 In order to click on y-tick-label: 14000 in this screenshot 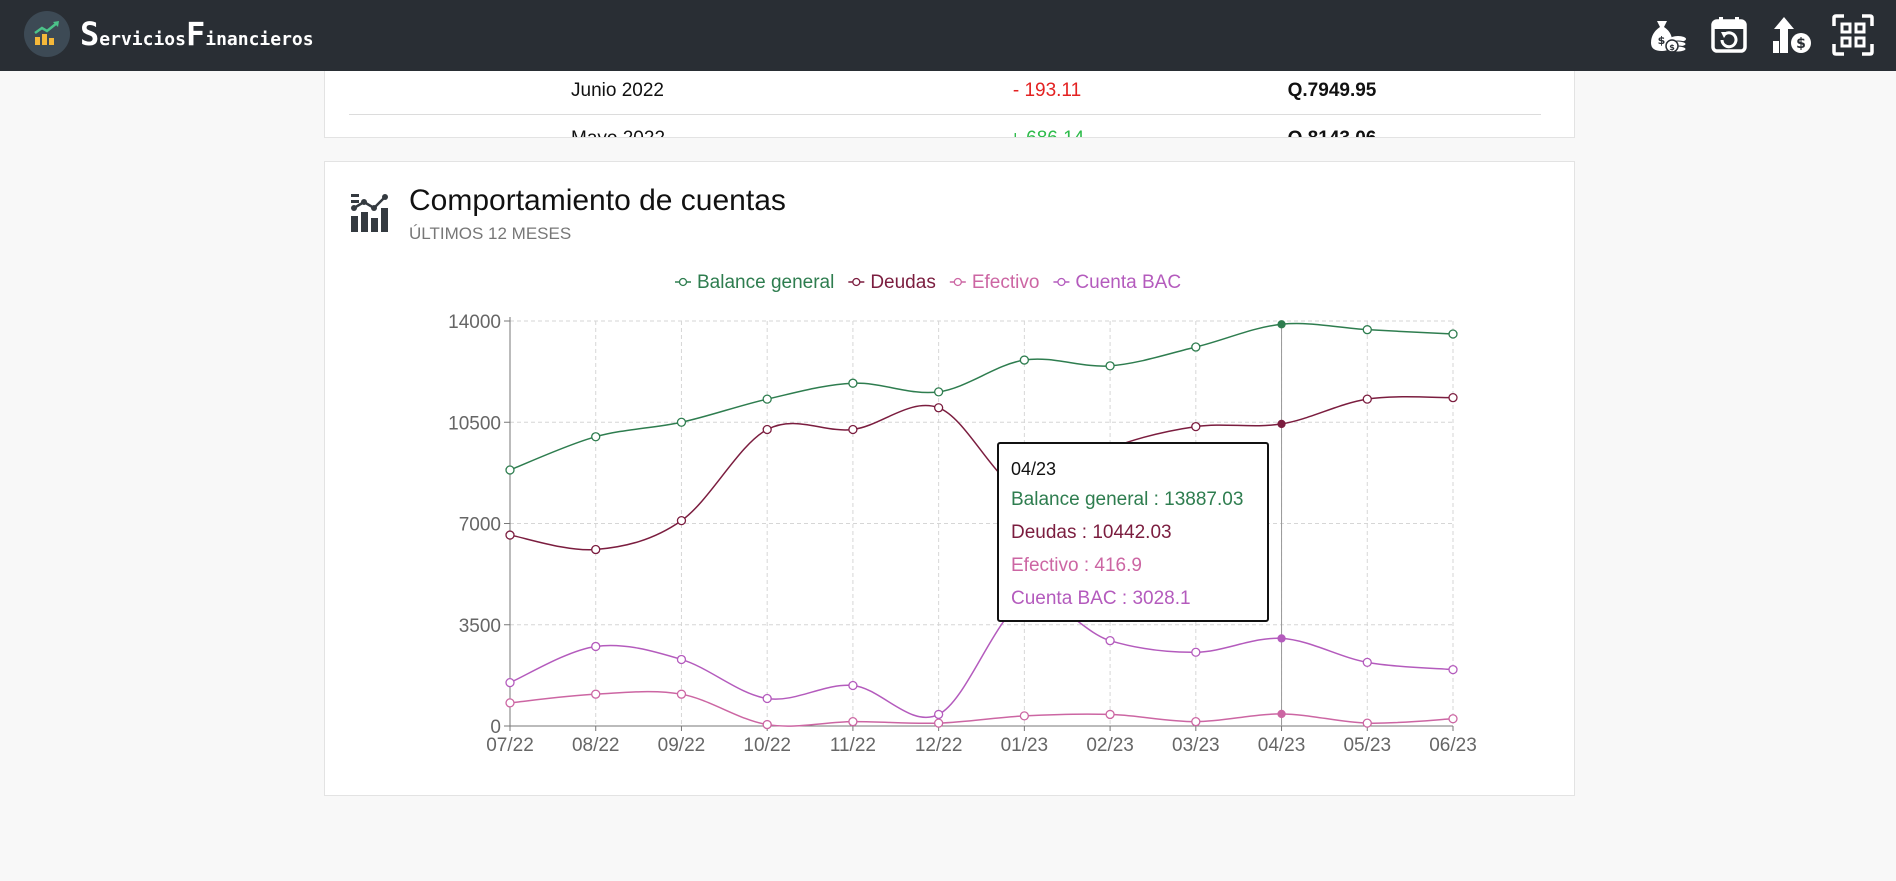, I will do `click(474, 322)`.